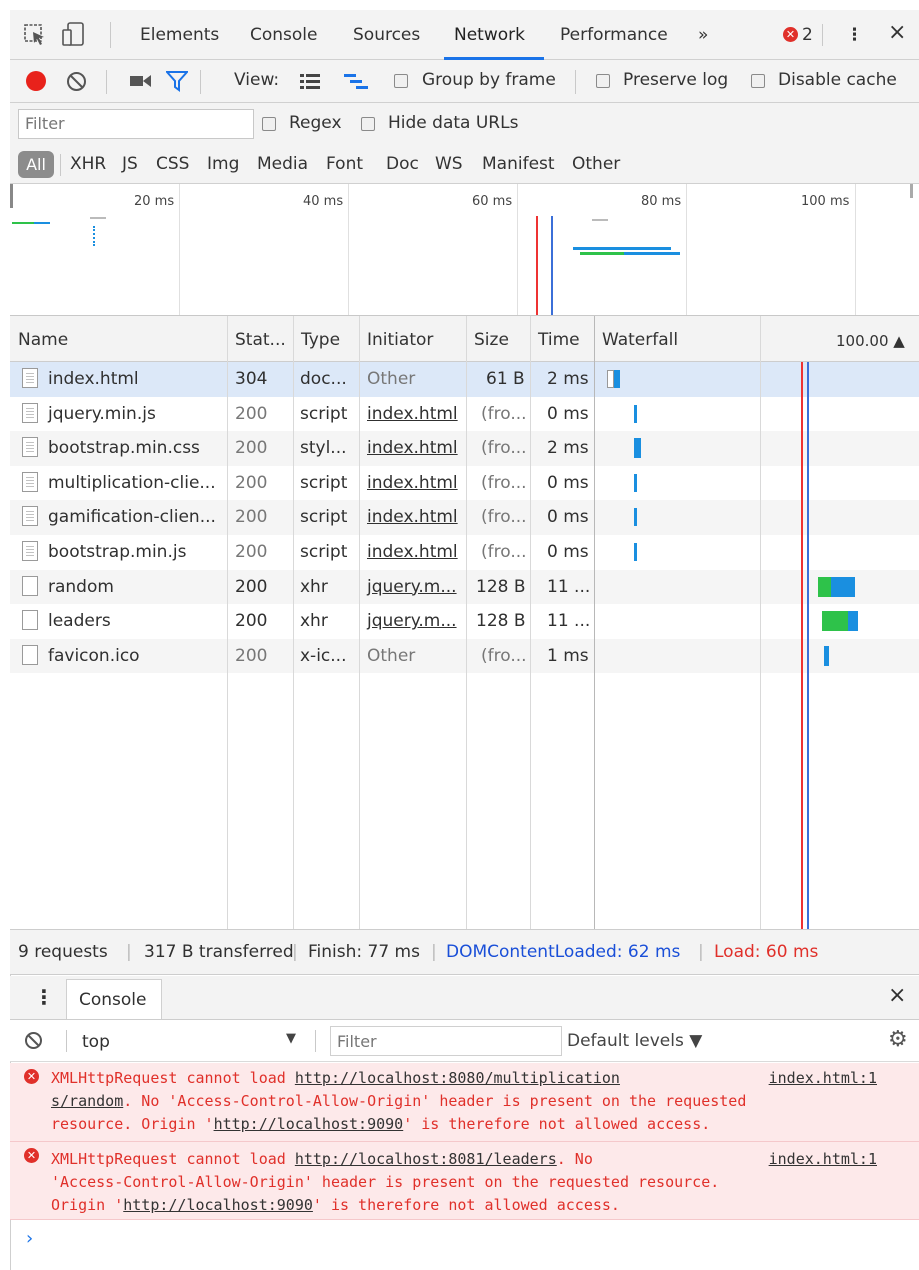 The image size is (919, 1270). Describe the element at coordinates (93, 379) in the screenshot. I see `row-name: index.html` at that location.